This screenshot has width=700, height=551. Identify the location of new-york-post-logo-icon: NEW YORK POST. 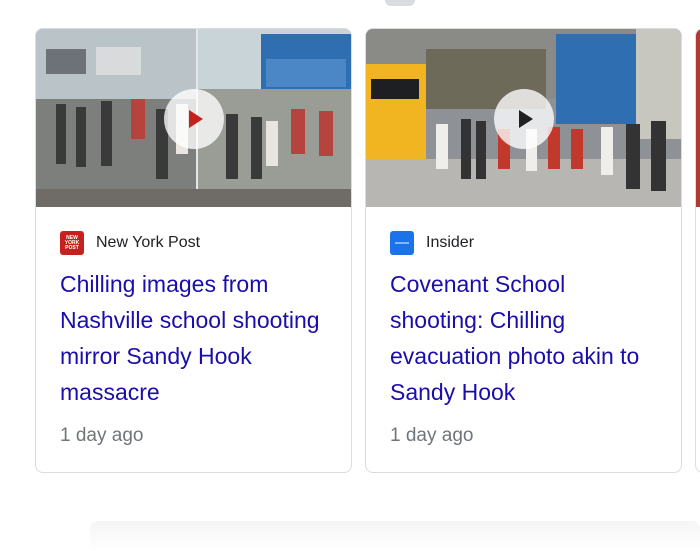
(72, 243).